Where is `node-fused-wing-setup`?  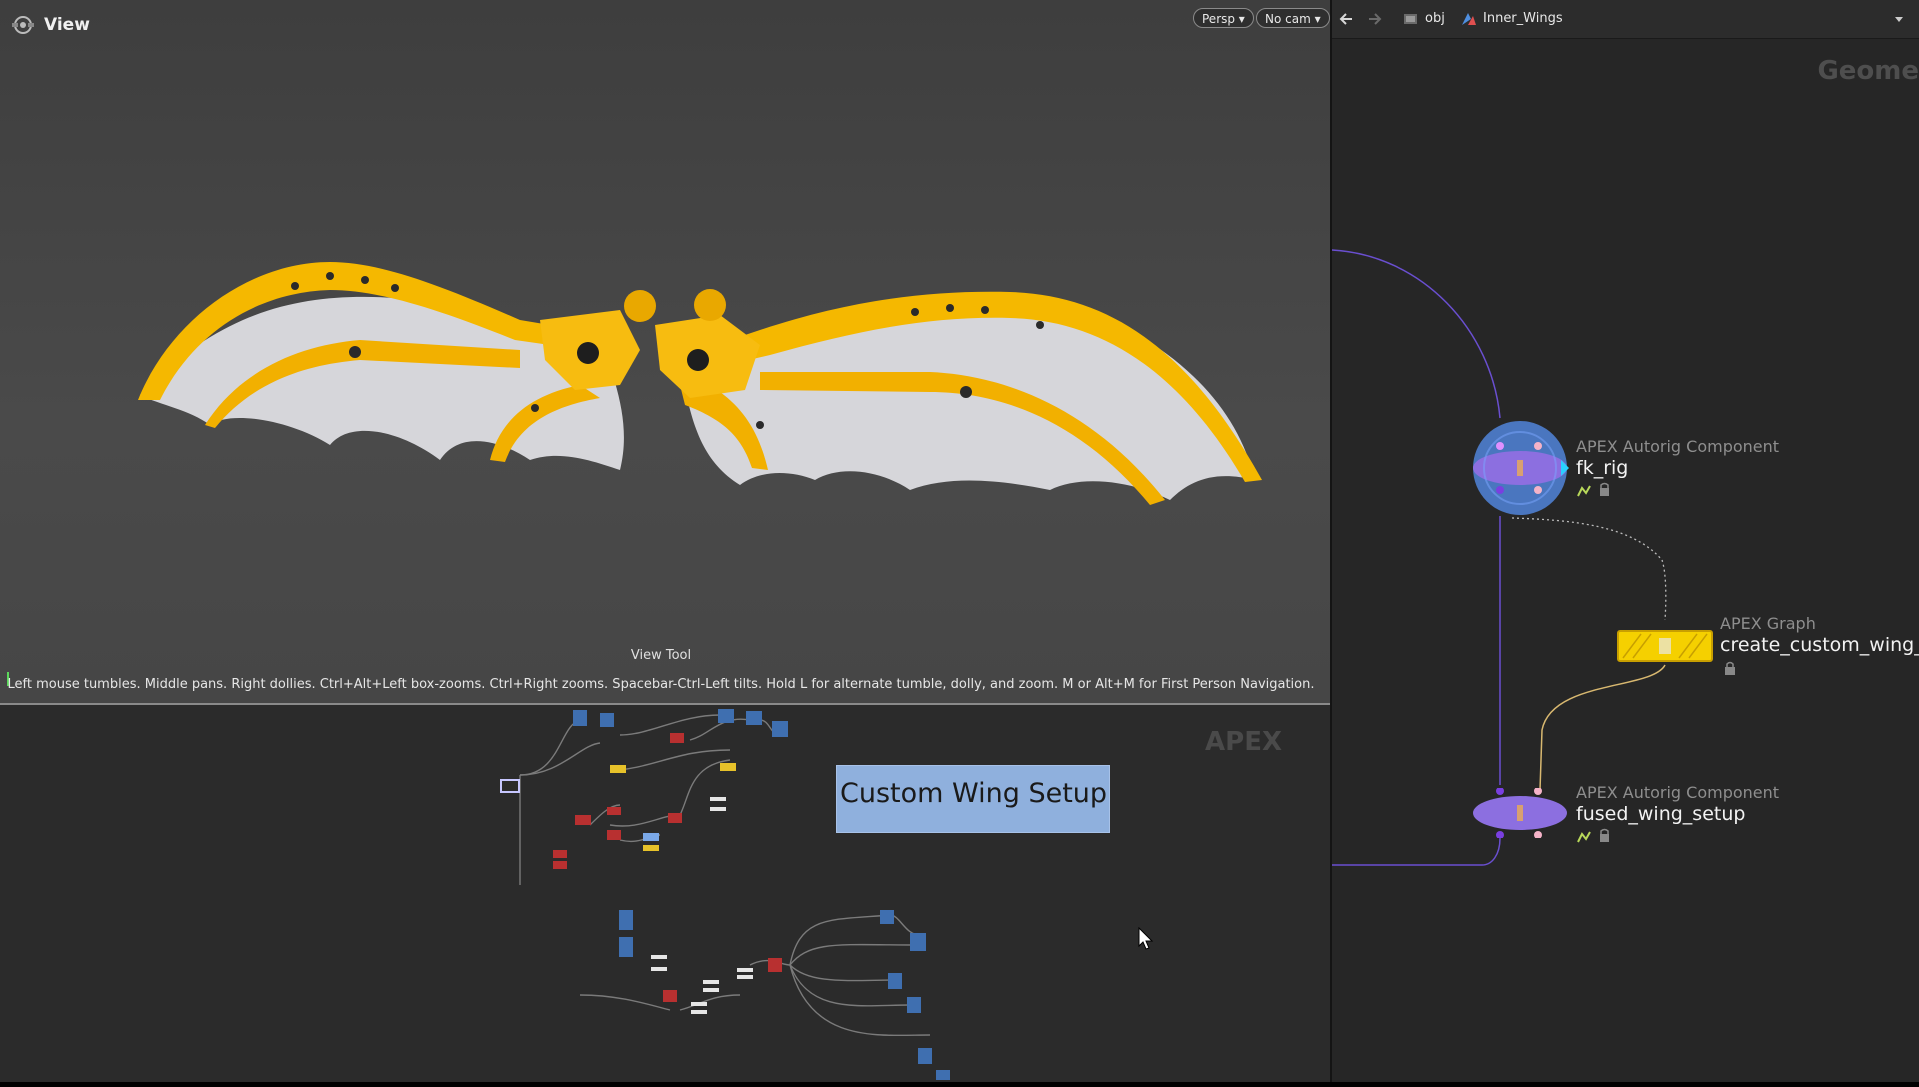
node-fused-wing-setup is located at coordinates (1520, 813).